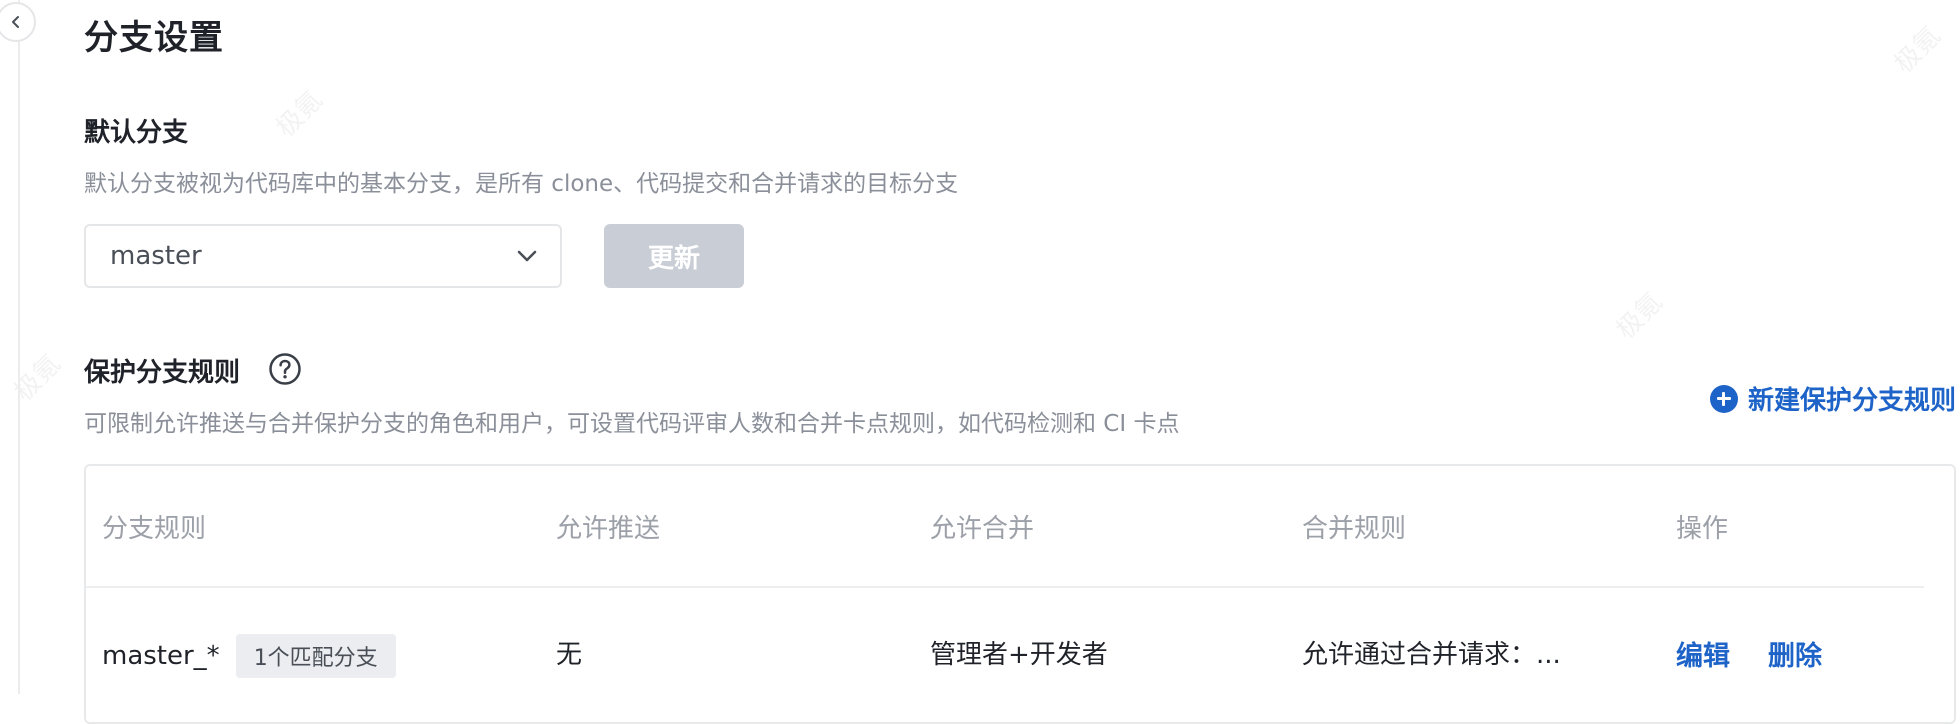  I want to click on column-header-actions: 操作, so click(1702, 529).